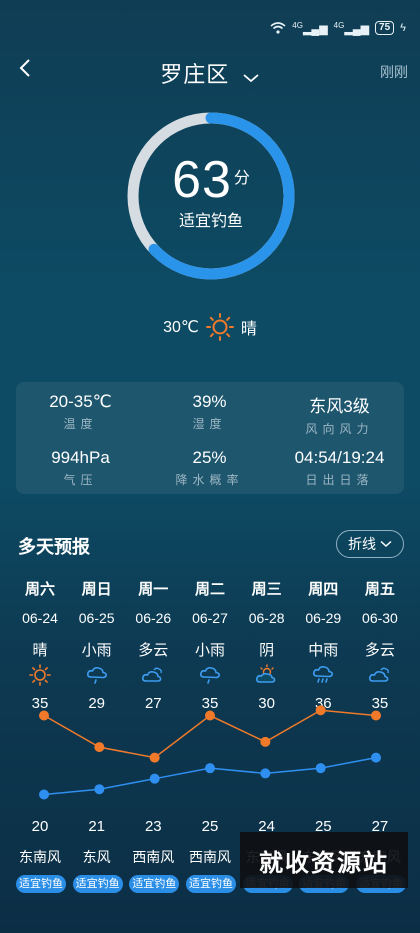 This screenshot has width=420, height=933. What do you see at coordinates (80, 411) in the screenshot?
I see `detail-temperature: 20-35℃ 温度` at bounding box center [80, 411].